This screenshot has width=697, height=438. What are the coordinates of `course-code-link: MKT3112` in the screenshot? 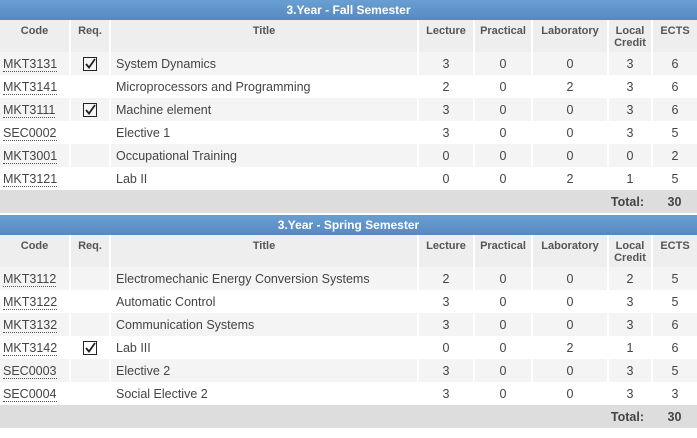 It's located at (30, 279).